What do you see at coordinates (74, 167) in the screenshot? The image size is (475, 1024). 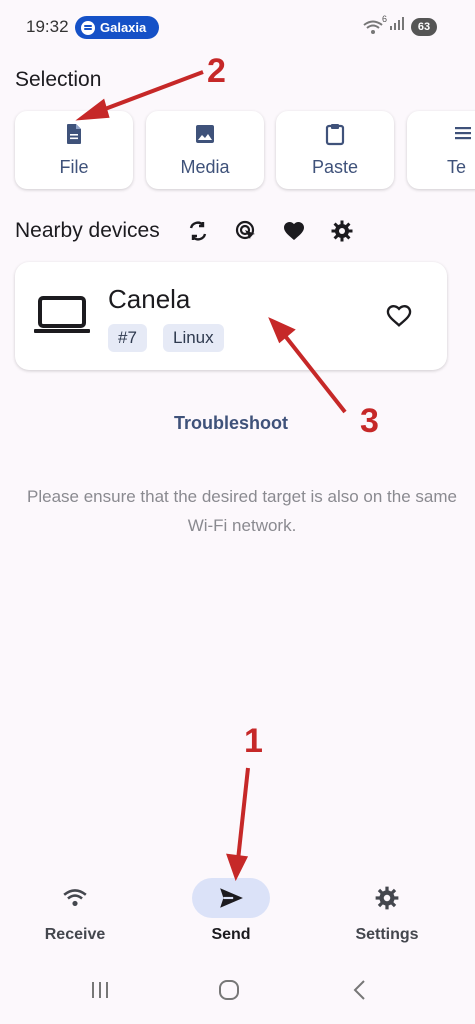 I see `file-label: File` at bounding box center [74, 167].